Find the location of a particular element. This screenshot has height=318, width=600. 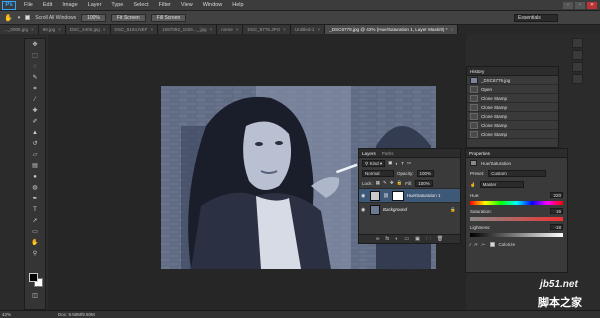

properties-panel-icon is located at coordinates (577, 55).